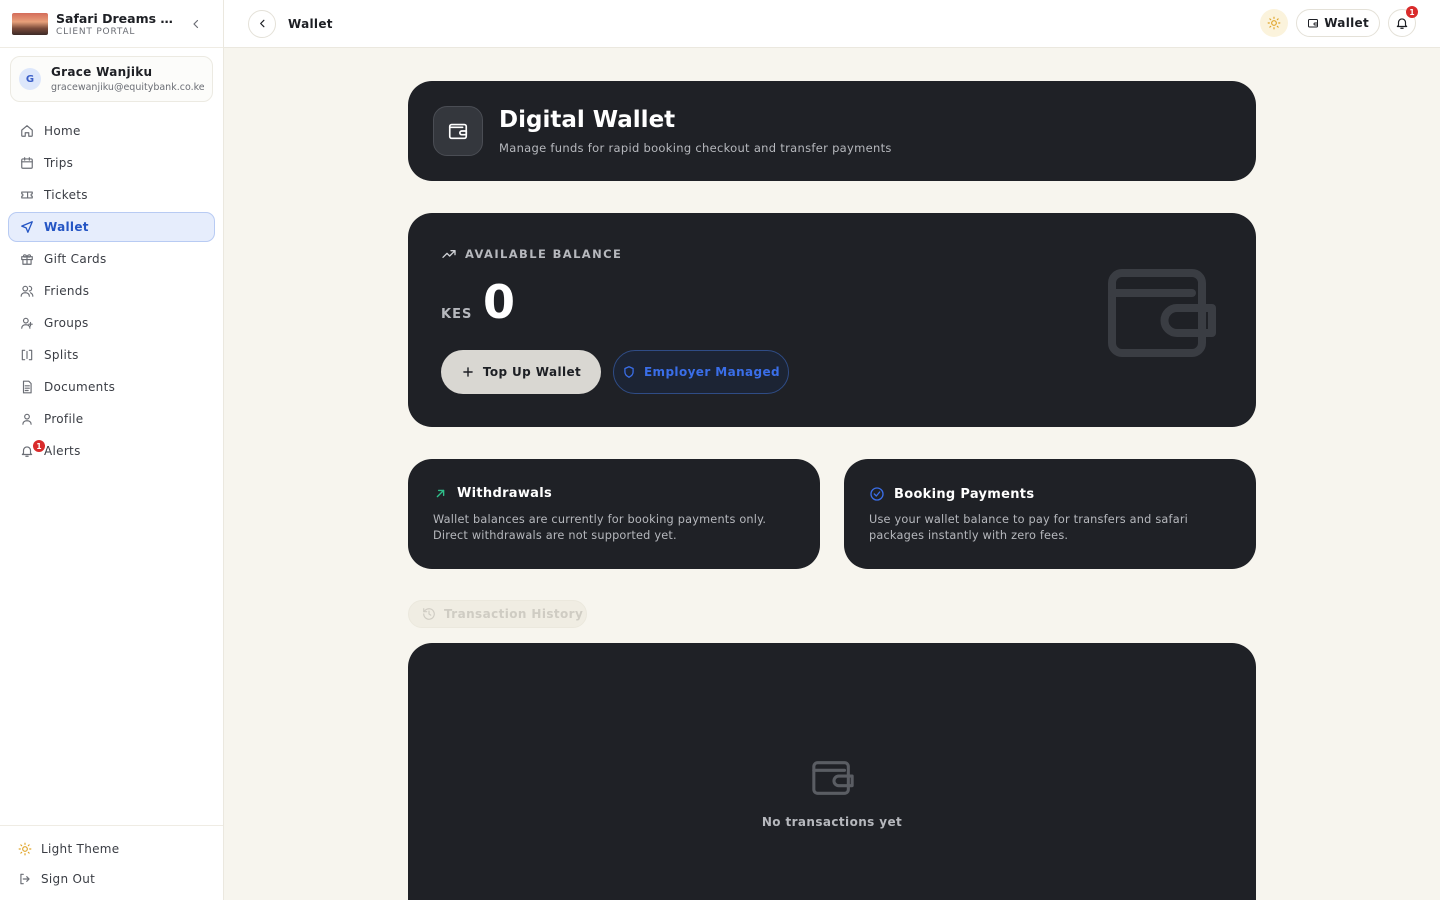 This screenshot has width=1440, height=900. Describe the element at coordinates (62, 451) in the screenshot. I see `sidebar-item-label: Alerts` at that location.